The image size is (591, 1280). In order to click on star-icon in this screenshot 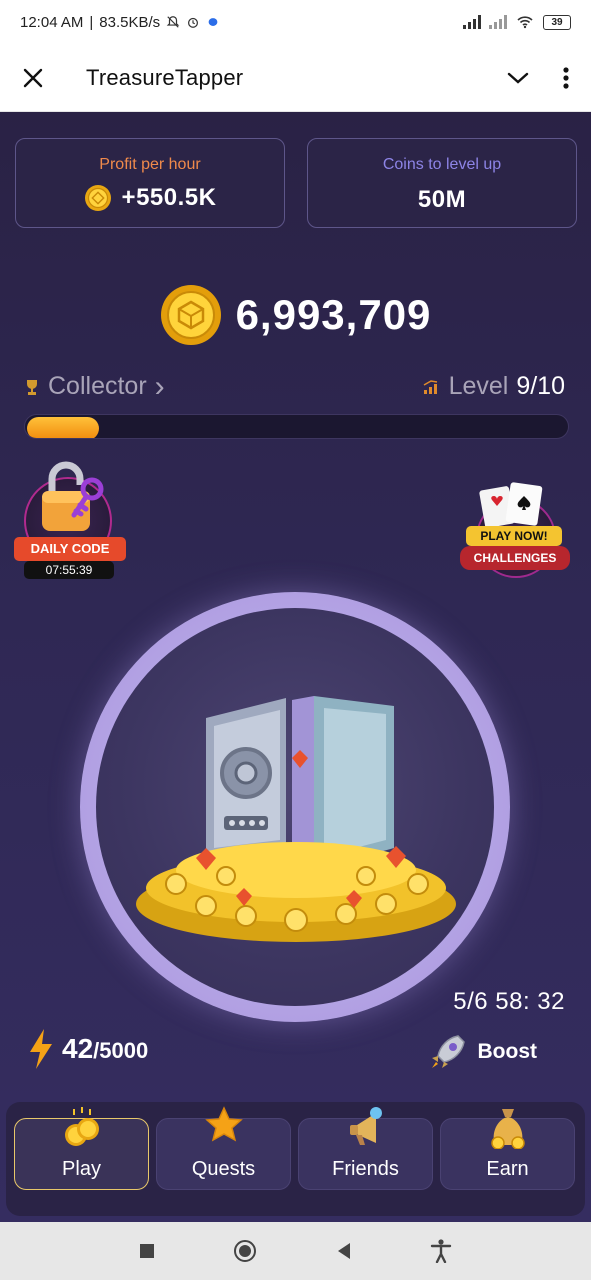, I will do `click(223, 1124)`.